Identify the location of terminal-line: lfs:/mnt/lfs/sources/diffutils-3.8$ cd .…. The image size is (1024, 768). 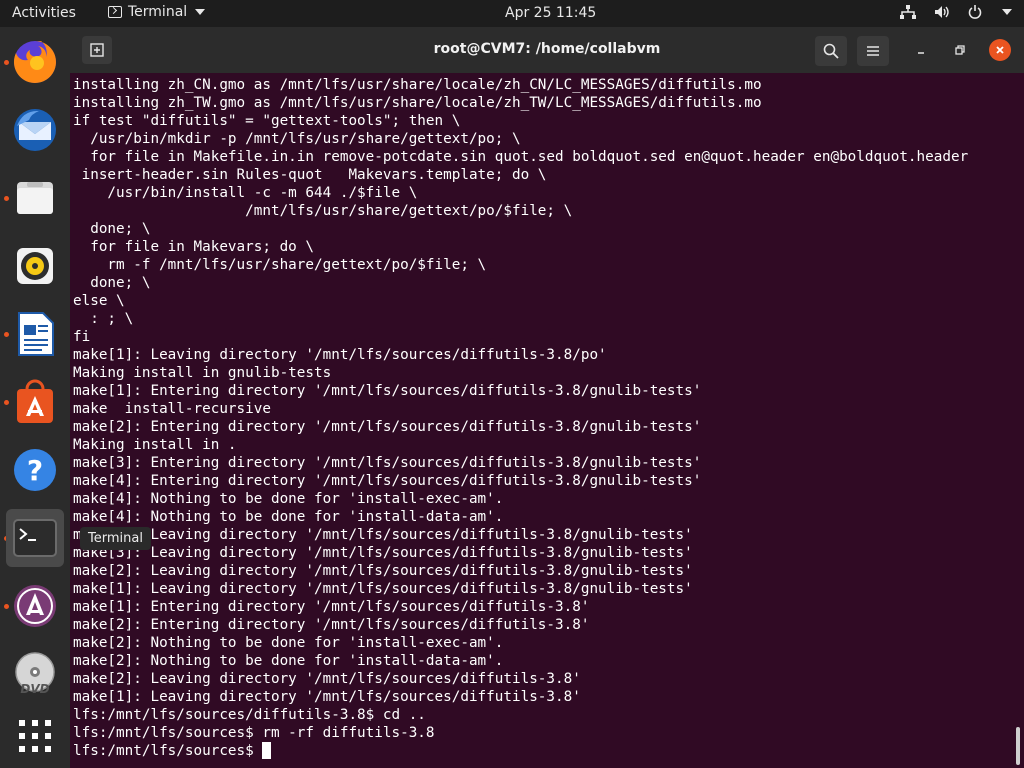
(249, 715).